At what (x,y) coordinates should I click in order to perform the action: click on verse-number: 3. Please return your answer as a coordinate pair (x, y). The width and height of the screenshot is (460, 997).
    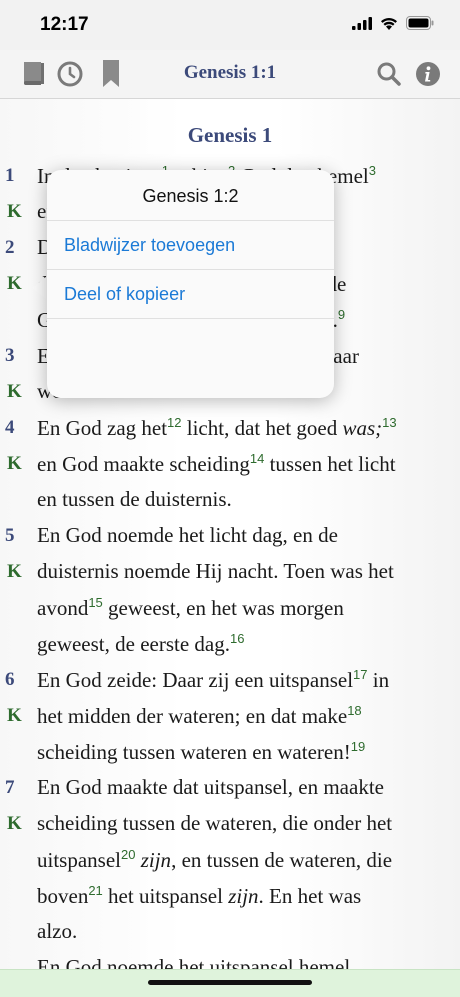
    Looking at the image, I should click on (10, 356).